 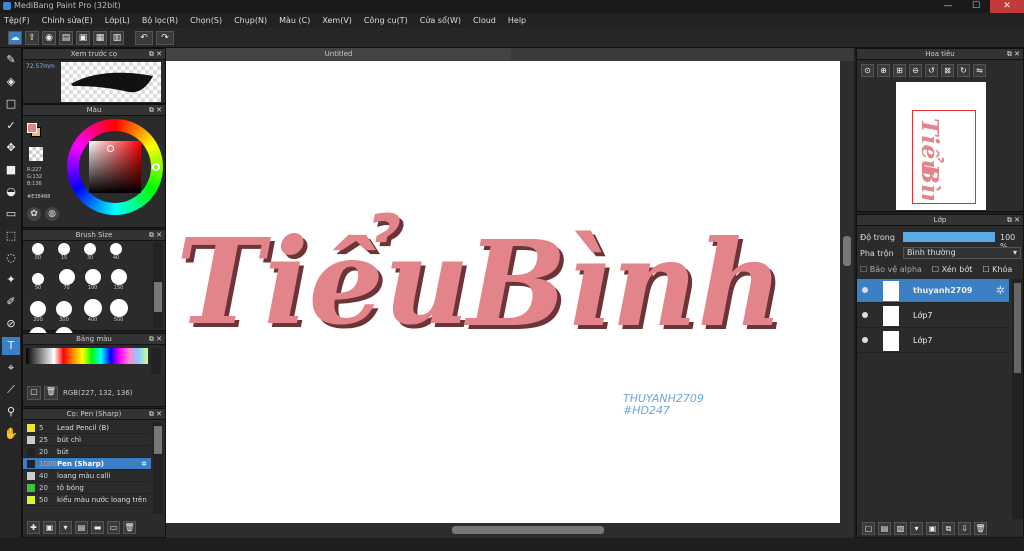 What do you see at coordinates (64, 313) in the screenshot?
I see `brush-size-option: 300` at bounding box center [64, 313].